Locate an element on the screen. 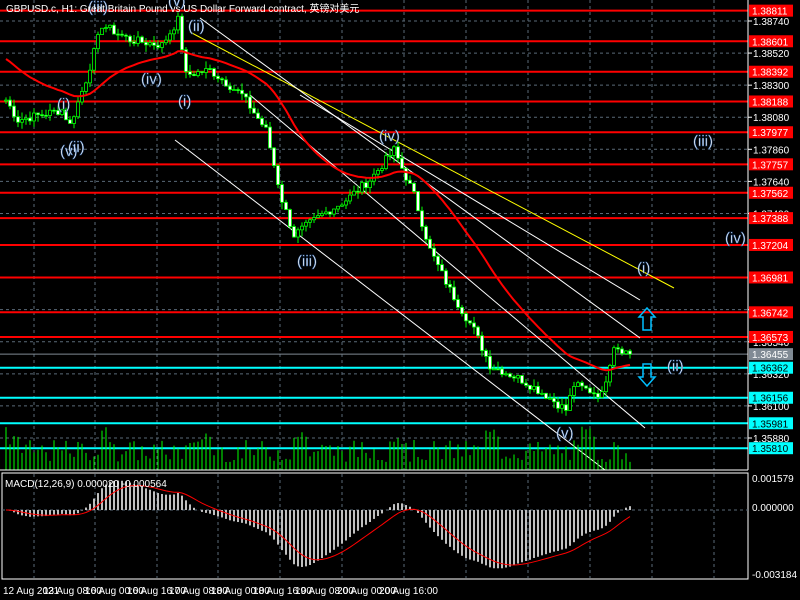 The width and height of the screenshot is (800, 600). price-level-label: 1.36156 is located at coordinates (770, 399).